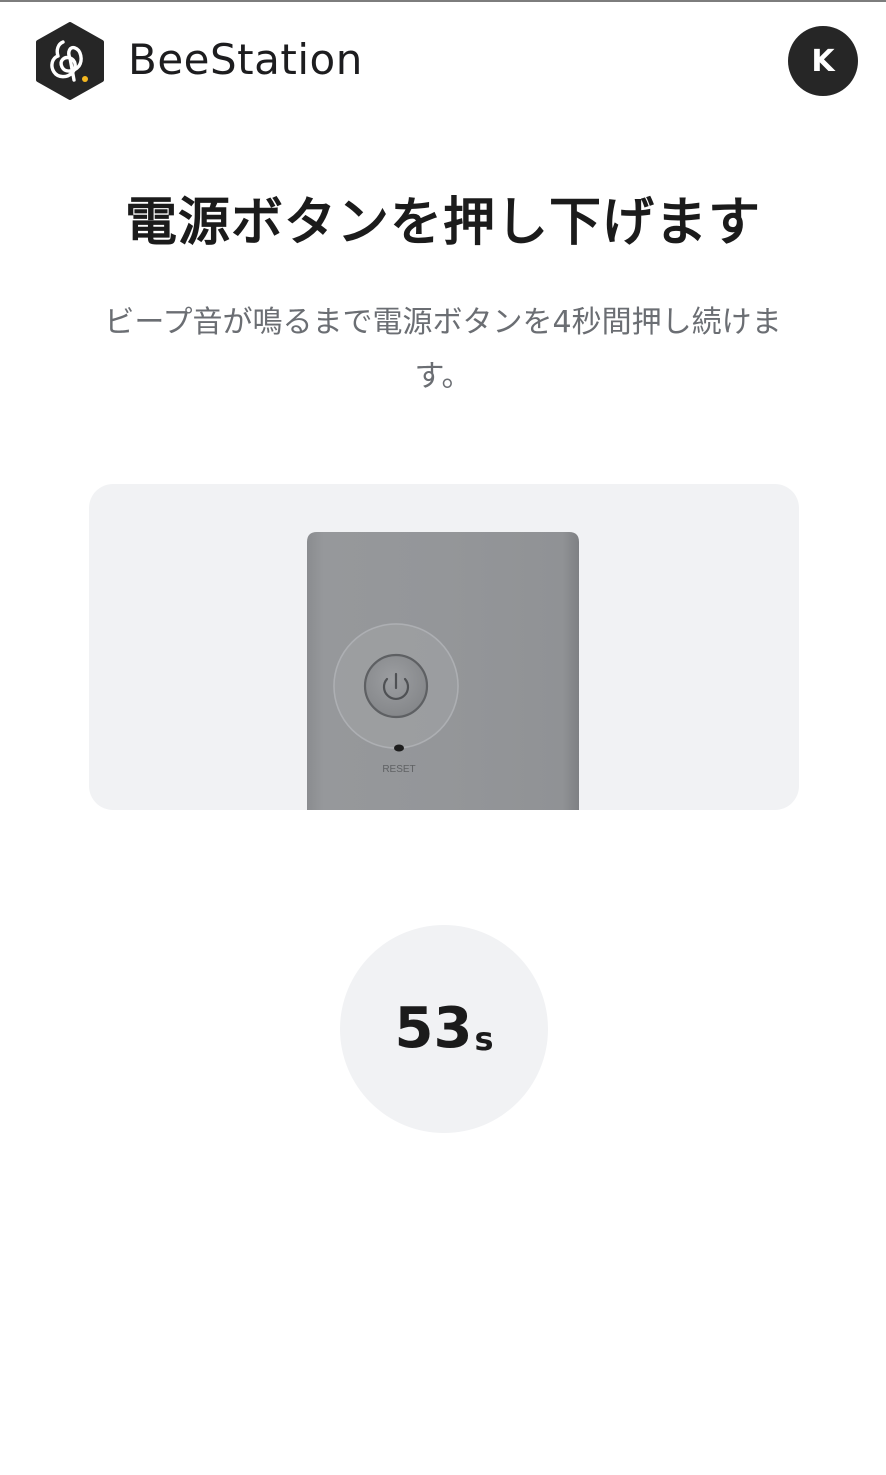 The height and width of the screenshot is (1475, 886). Describe the element at coordinates (433, 1028) in the screenshot. I see `timer-value: 53` at that location.